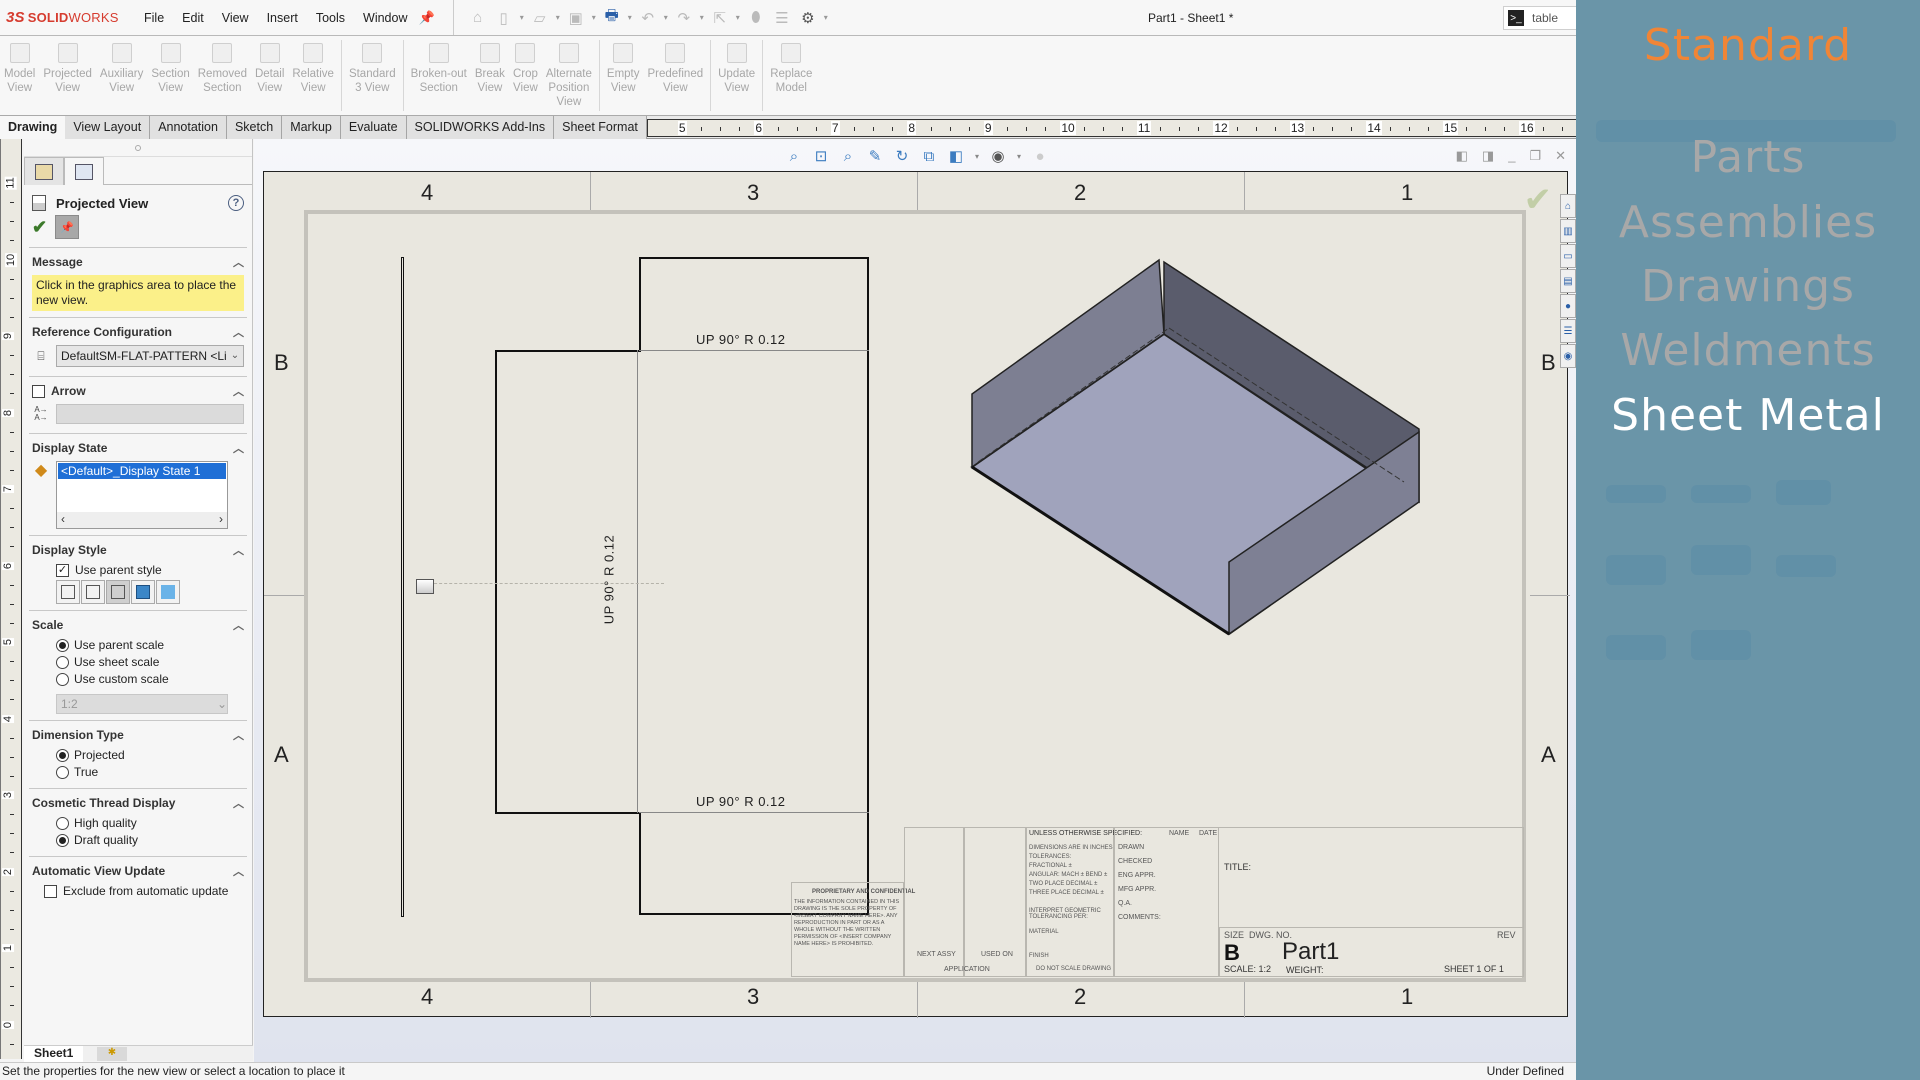 This screenshot has height=1080, width=1920. Describe the element at coordinates (372, 75) in the screenshot. I see `standard-3-view-button: Standard 3 View` at that location.